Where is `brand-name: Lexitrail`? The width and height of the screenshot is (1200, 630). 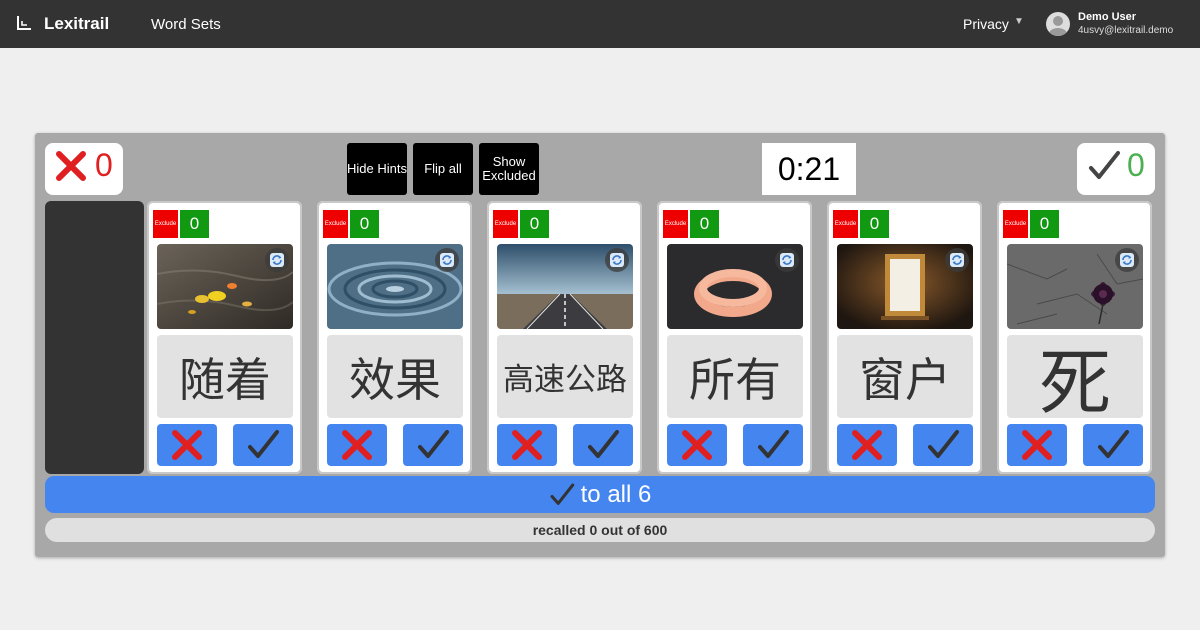
brand-name: Lexitrail is located at coordinates (76, 24).